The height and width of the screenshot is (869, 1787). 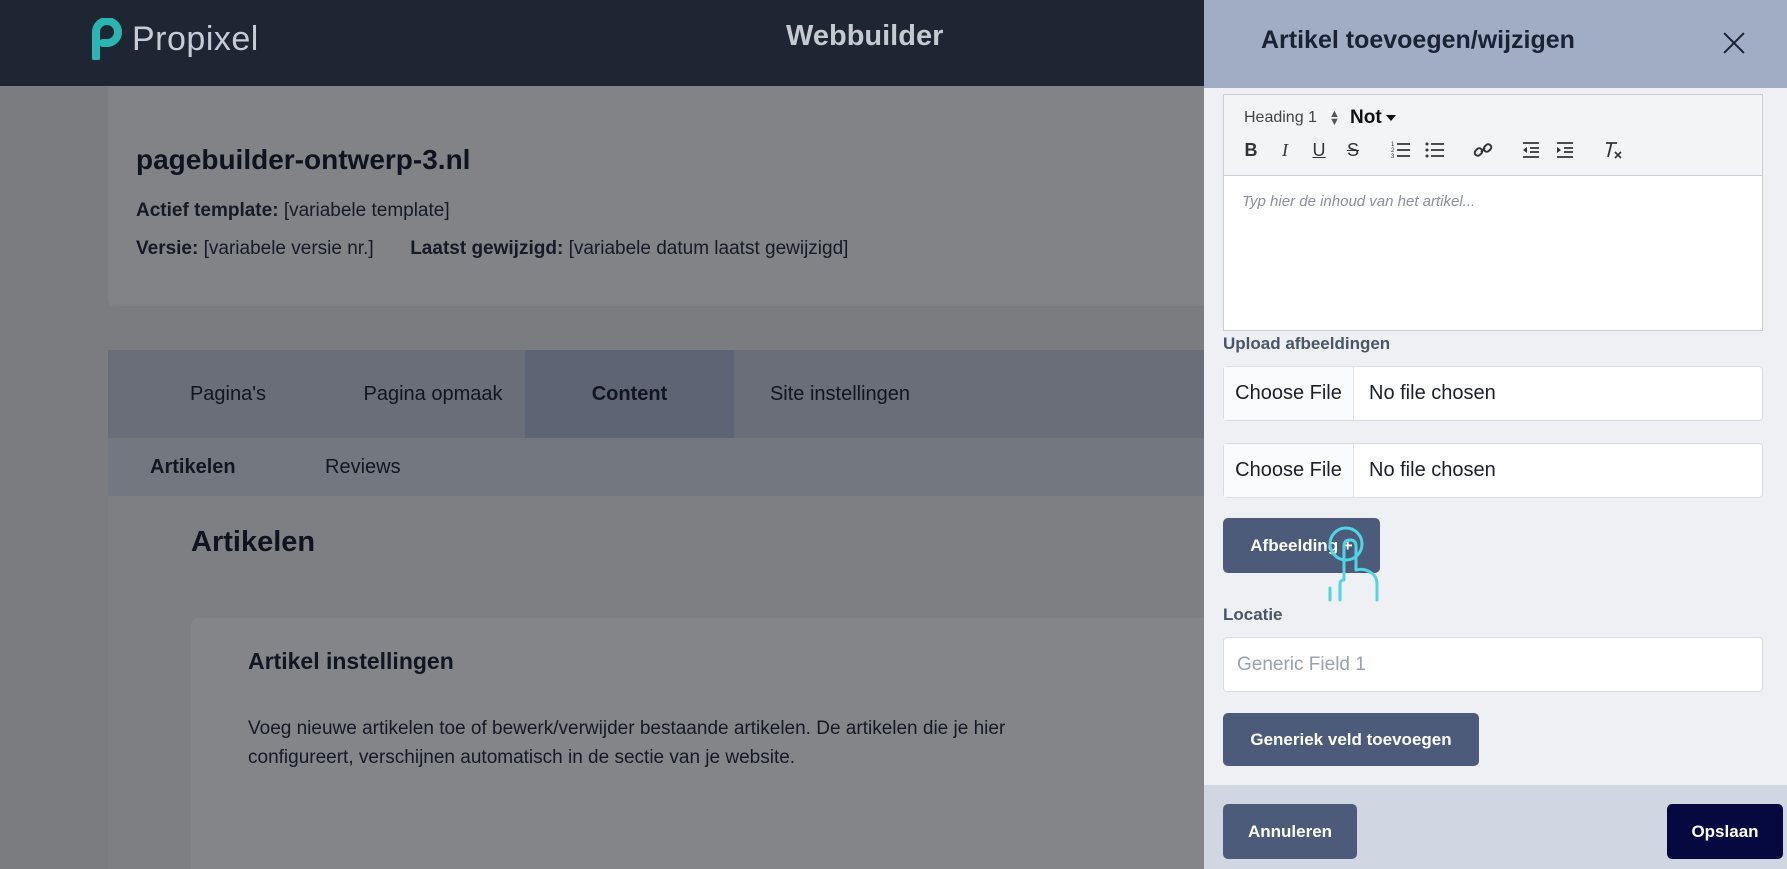 What do you see at coordinates (1393, 157) in the screenshot?
I see `svg-text: 3` at bounding box center [1393, 157].